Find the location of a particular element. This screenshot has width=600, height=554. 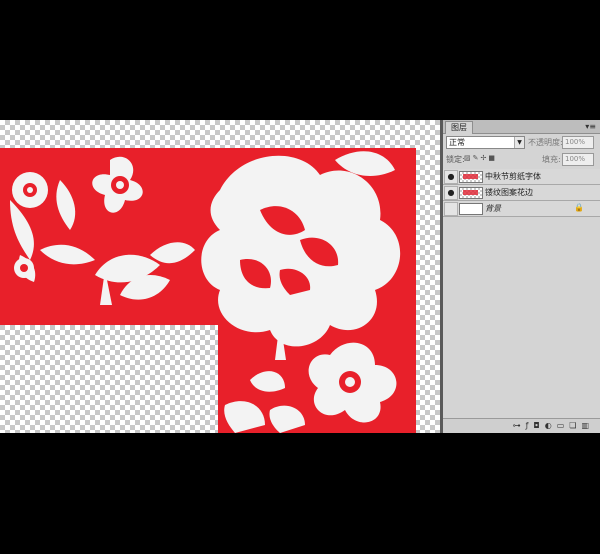

panel-footer: ⊶ƒ◘◐▭❏▥ is located at coordinates (521, 425).